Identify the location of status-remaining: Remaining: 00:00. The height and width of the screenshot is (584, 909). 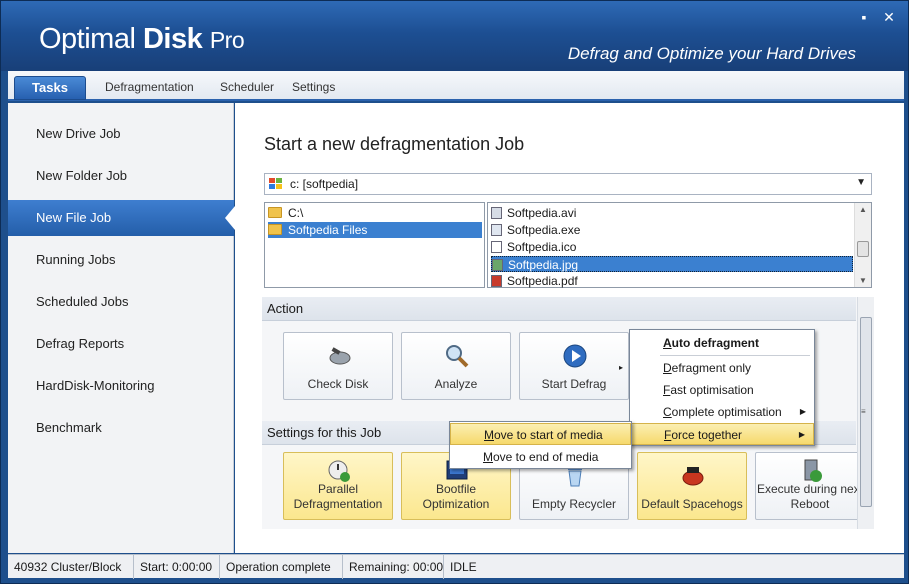
(393, 567).